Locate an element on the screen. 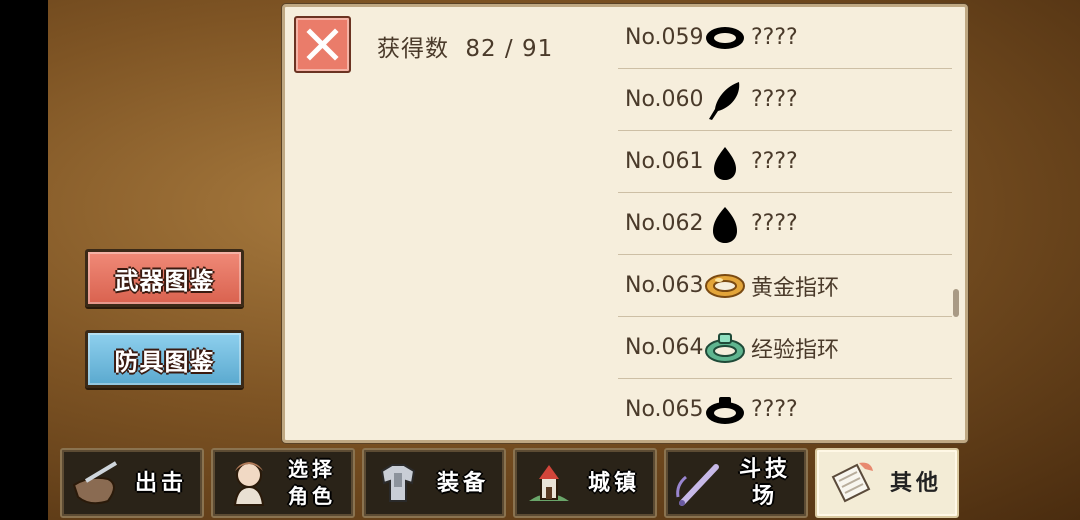 The height and width of the screenshot is (520, 1080). list-item: No.059 ???? is located at coordinates (785, 38).